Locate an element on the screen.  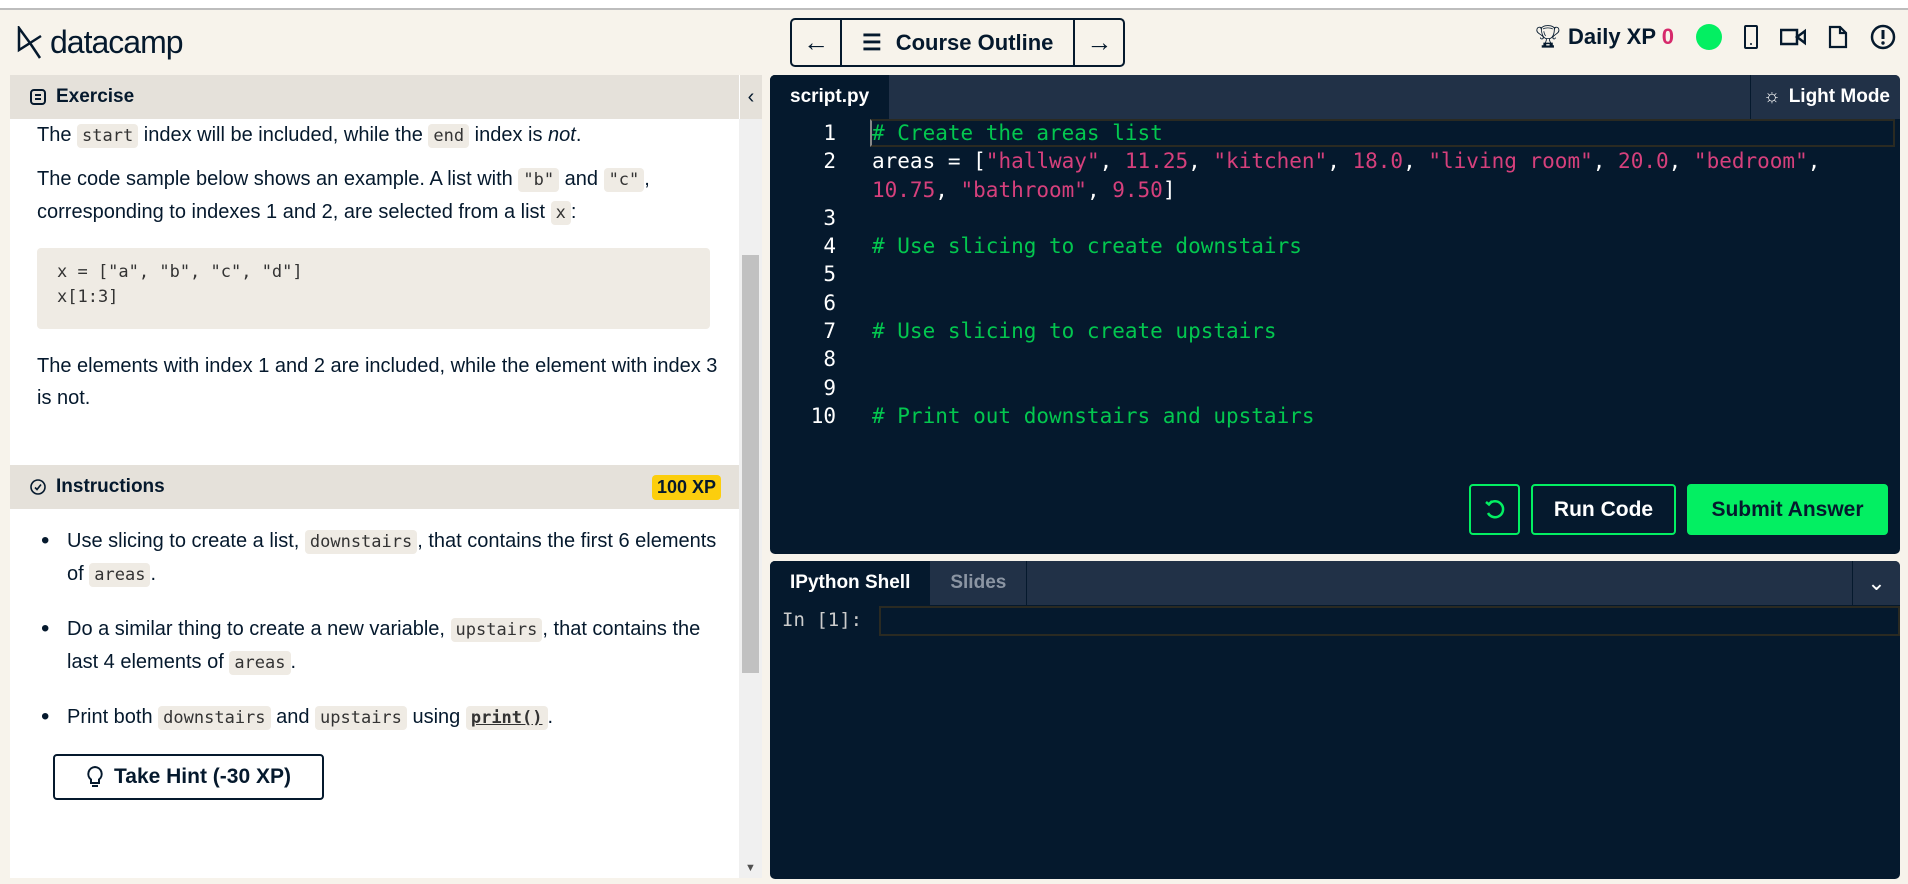
reset-code-button is located at coordinates (1494, 509).